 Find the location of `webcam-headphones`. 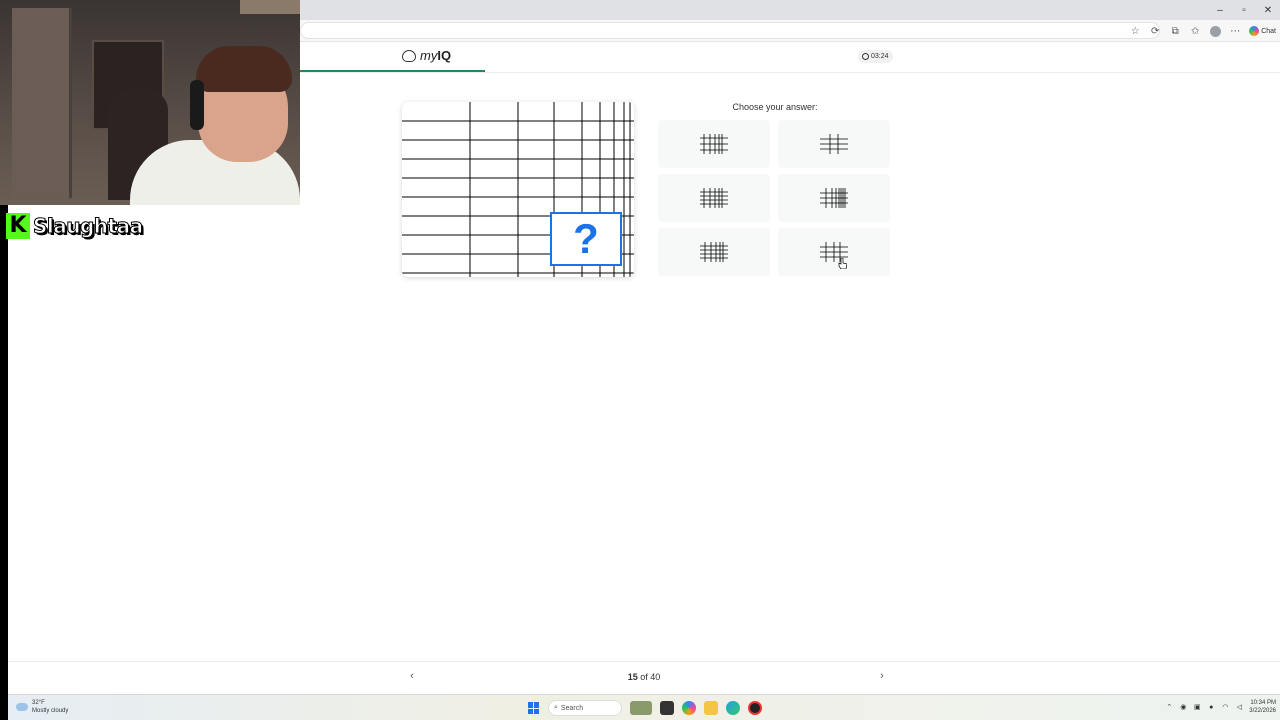

webcam-headphones is located at coordinates (197, 105).